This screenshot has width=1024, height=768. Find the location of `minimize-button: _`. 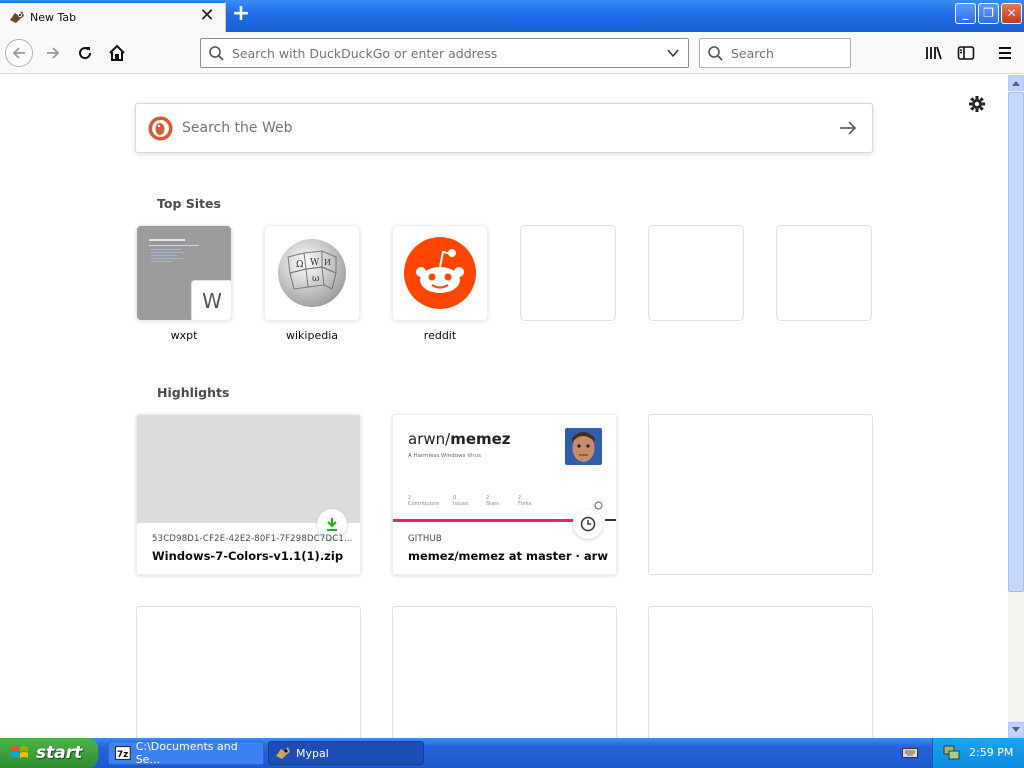

minimize-button: _ is located at coordinates (965, 13).